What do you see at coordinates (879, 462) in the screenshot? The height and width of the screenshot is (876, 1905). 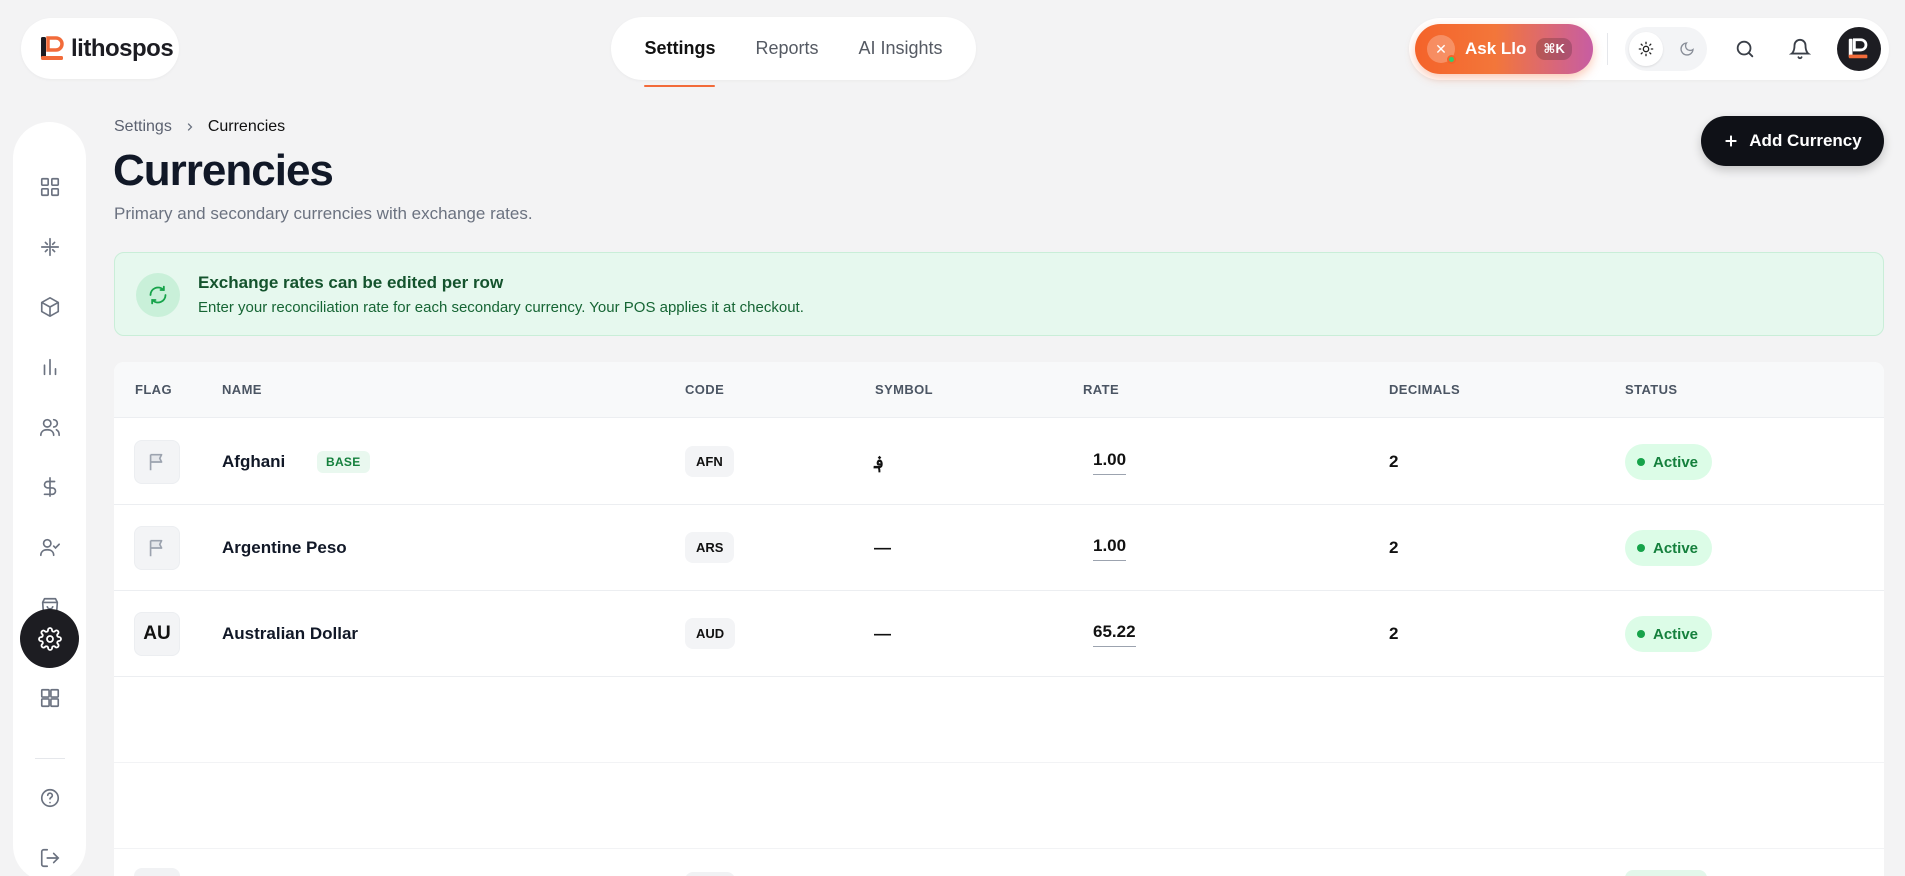 I see `currency-symbol: ؋` at bounding box center [879, 462].